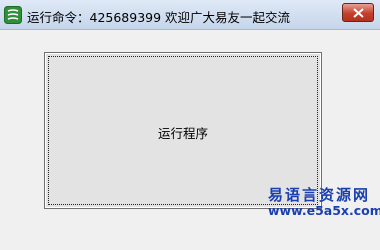 This screenshot has width=380, height=250. What do you see at coordinates (182, 133) in the screenshot?
I see `run-program-label: 运行程序` at bounding box center [182, 133].